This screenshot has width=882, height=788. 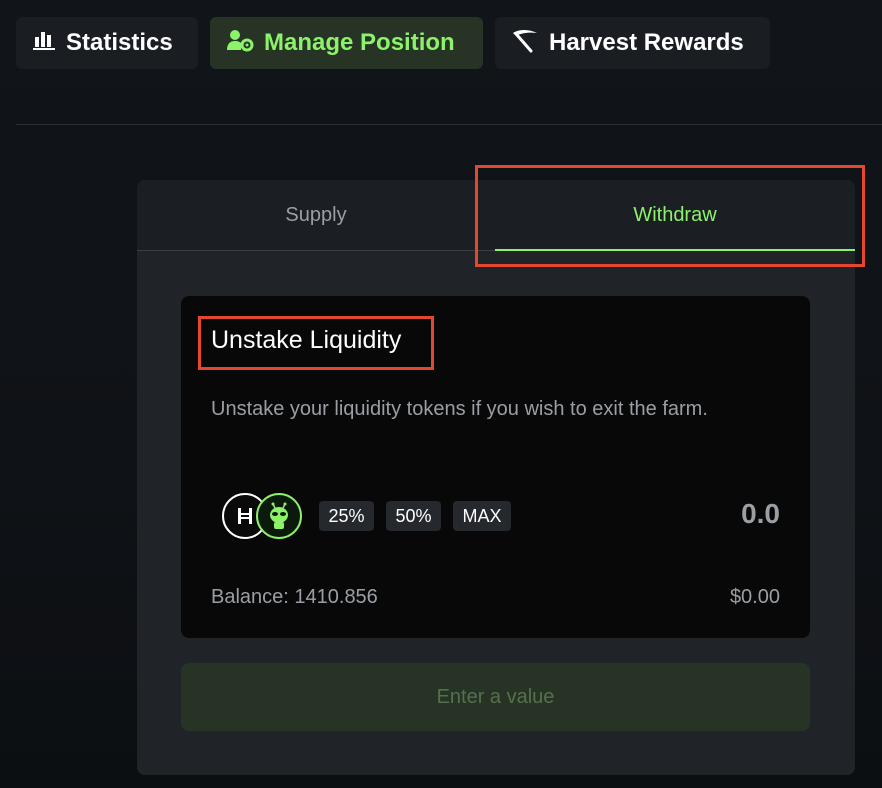 I want to click on percent-50-button: 50%, so click(x=413, y=516).